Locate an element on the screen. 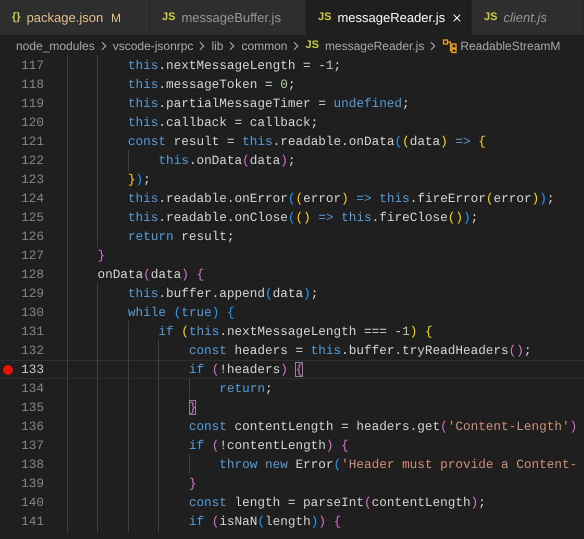 The image size is (584, 539). code-line: this.callback = callback; is located at coordinates (222, 123).